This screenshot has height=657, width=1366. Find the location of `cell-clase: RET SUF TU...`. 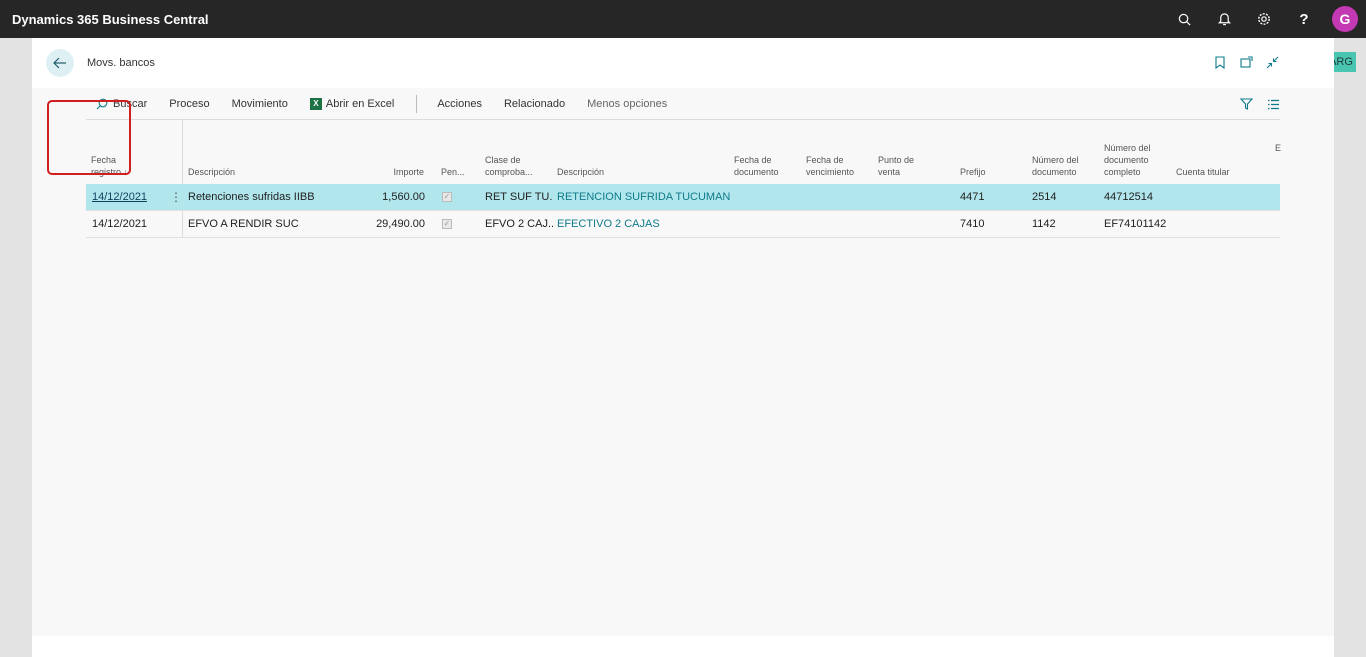

cell-clase: RET SUF TU... is located at coordinates (519, 197).